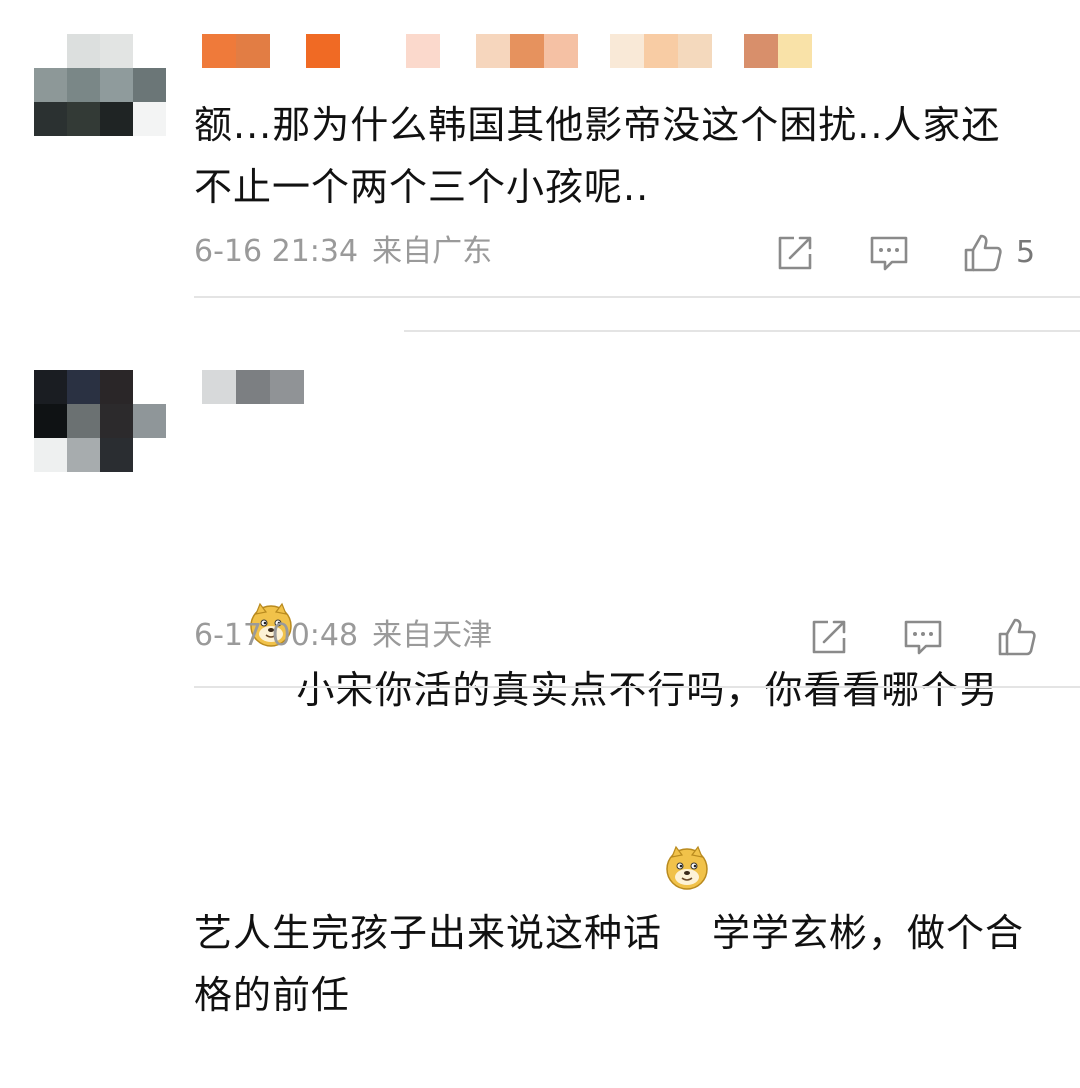  I want to click on comment-actions: 5, so click(904, 253).